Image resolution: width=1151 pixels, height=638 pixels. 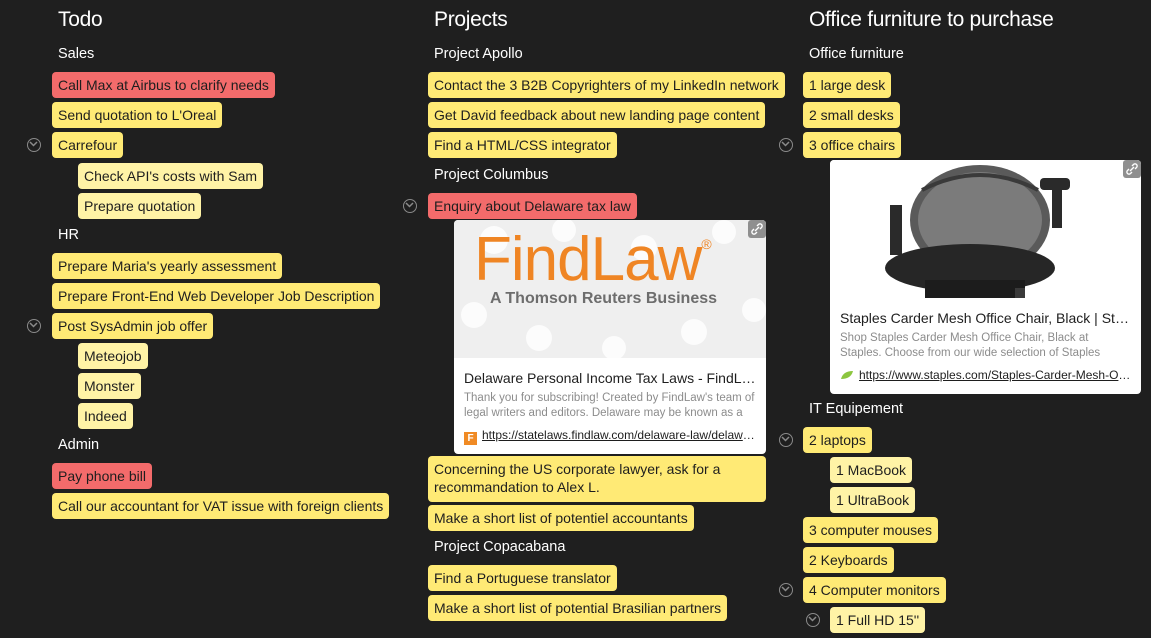 I want to click on subtask-card: Indeed, so click(x=105, y=416).